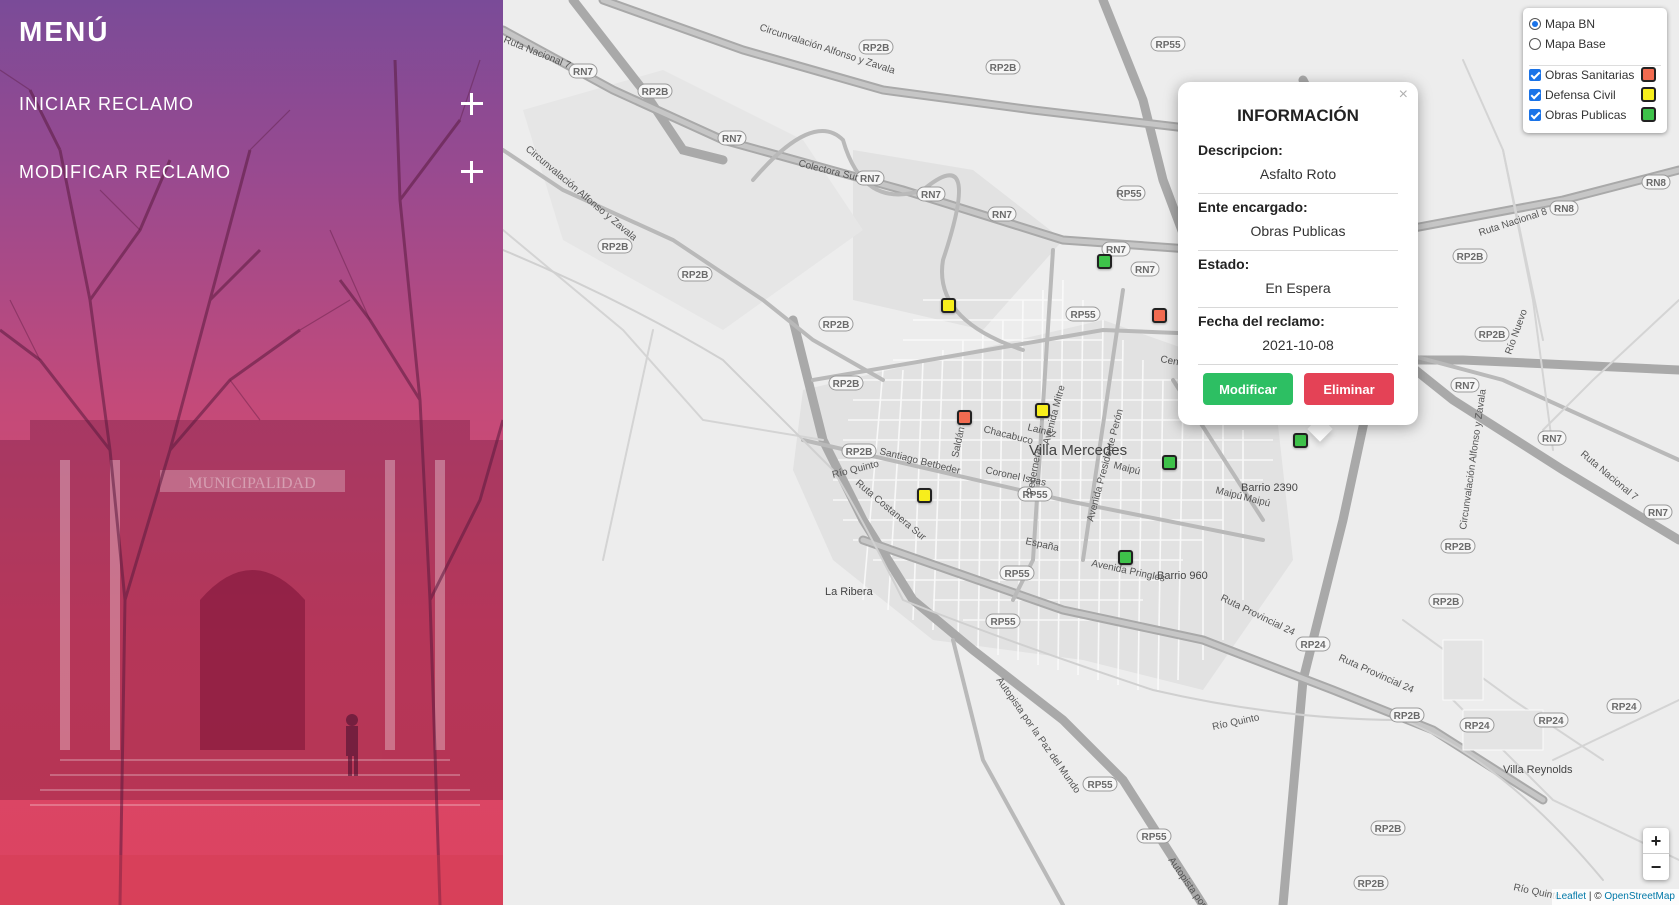  I want to click on map-attribution: Leaflet | © OpenStreetMap, so click(1615, 897).